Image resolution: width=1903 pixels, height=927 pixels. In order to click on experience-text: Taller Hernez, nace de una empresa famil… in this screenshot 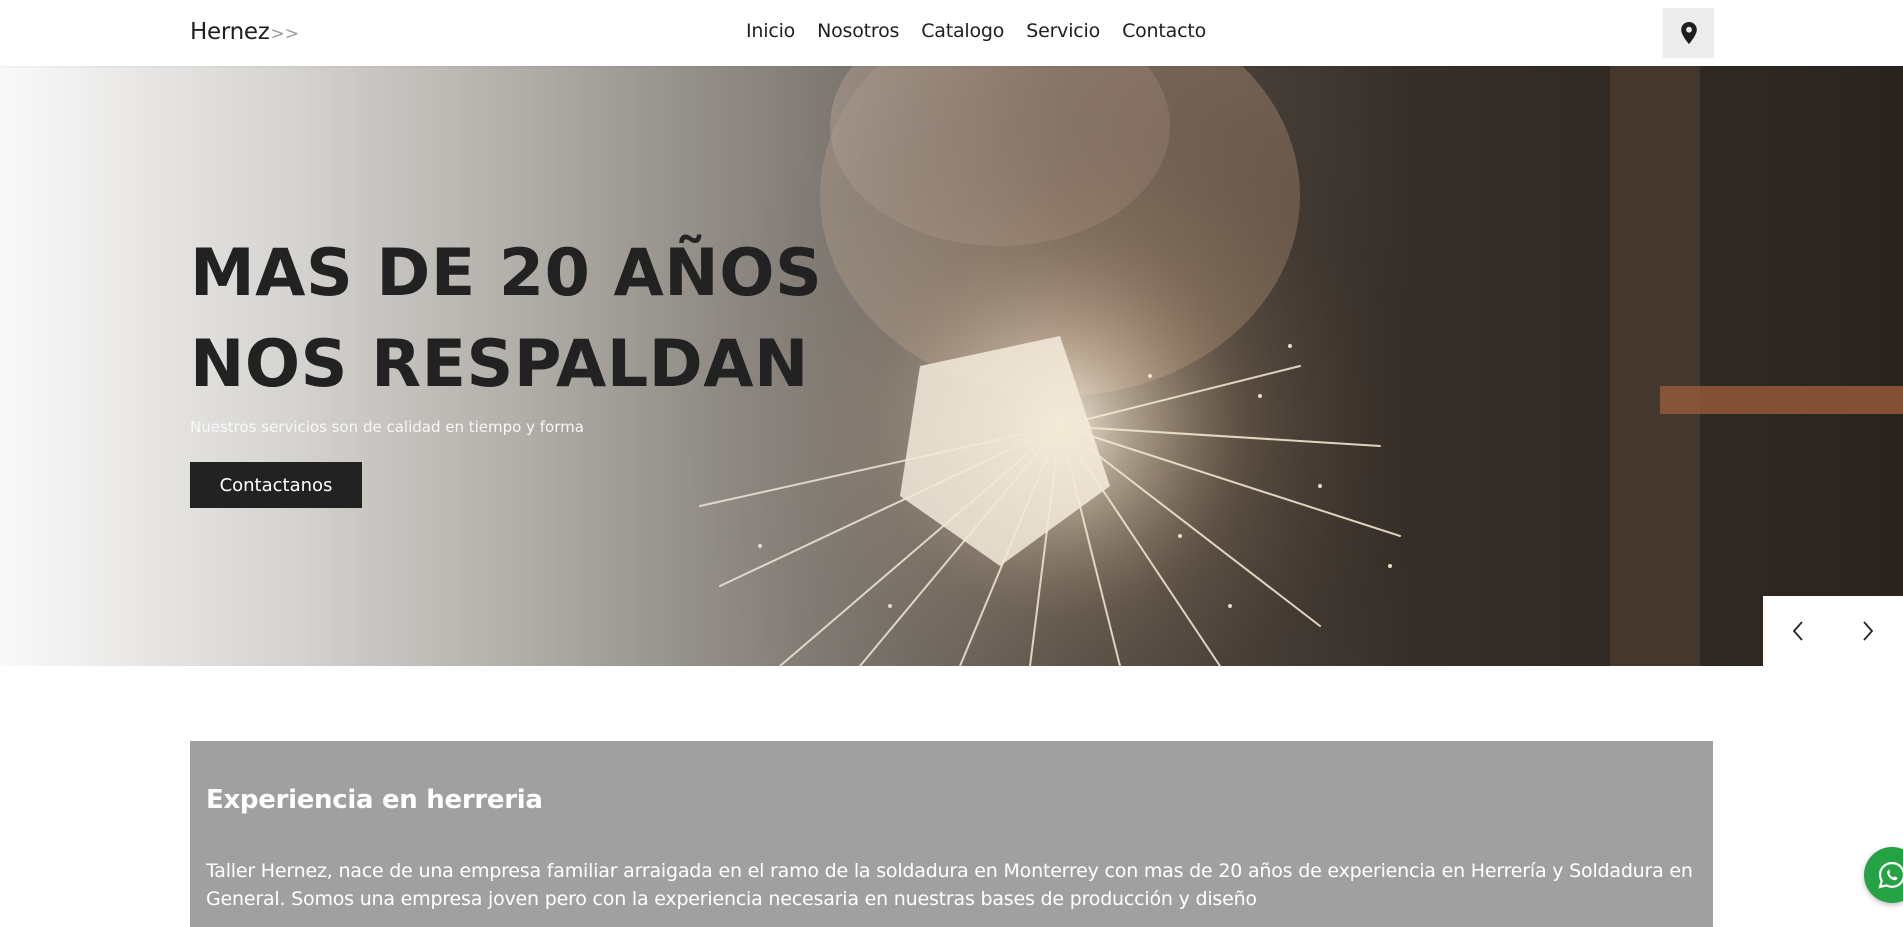, I will do `click(949, 885)`.